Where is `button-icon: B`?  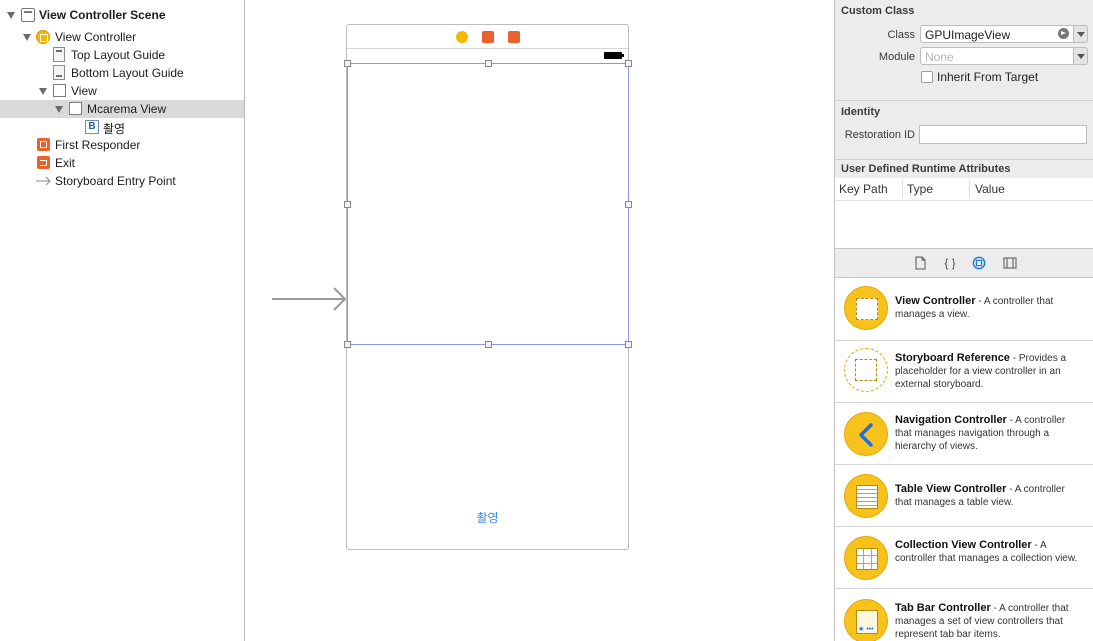 button-icon: B is located at coordinates (92, 127).